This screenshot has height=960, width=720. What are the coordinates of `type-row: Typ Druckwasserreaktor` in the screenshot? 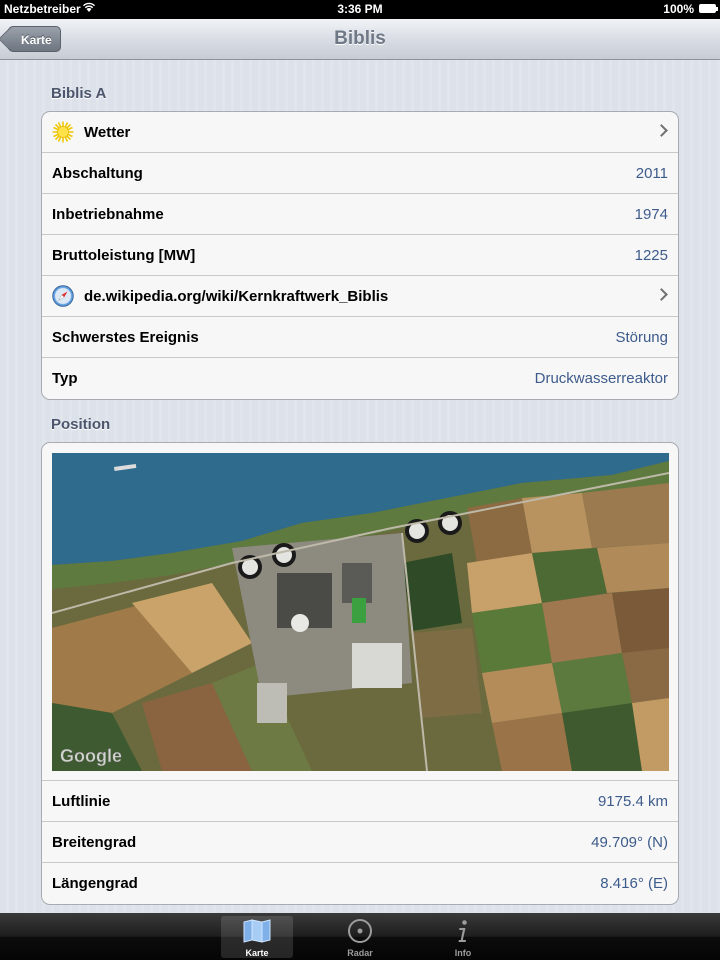 It's located at (360, 378).